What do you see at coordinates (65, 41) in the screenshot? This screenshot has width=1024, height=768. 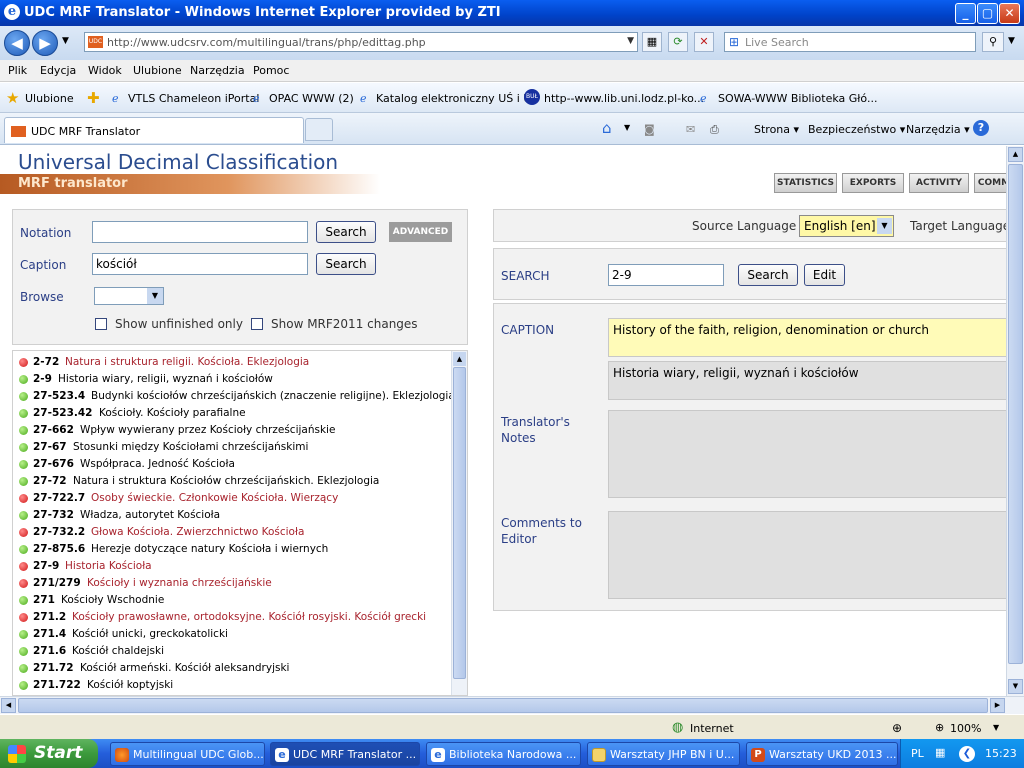 I see `recent-pages-dropdown-icon: ▼` at bounding box center [65, 41].